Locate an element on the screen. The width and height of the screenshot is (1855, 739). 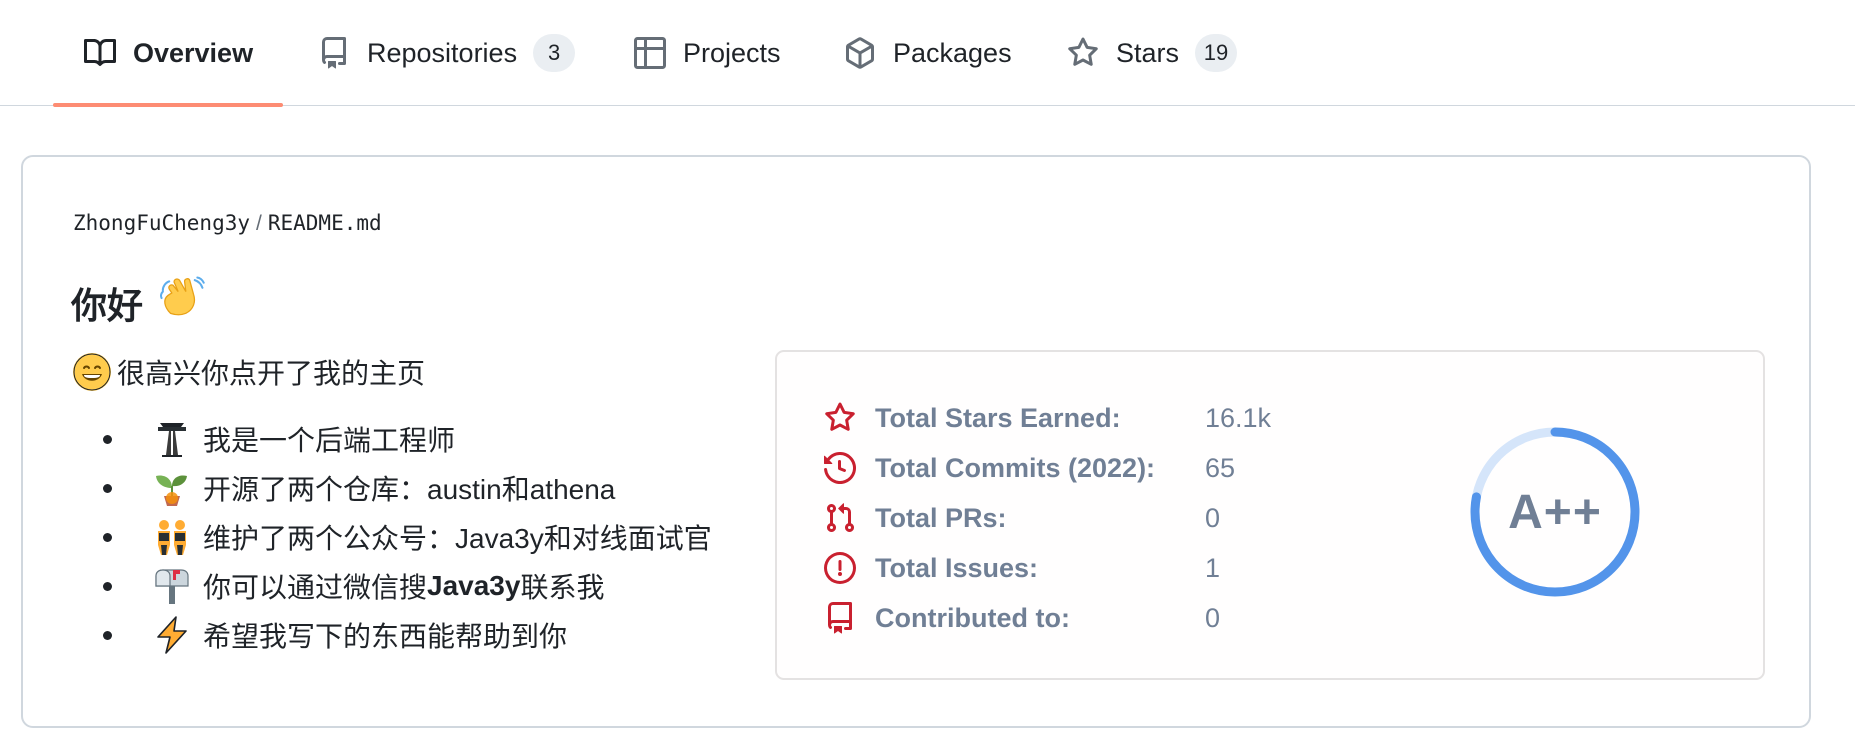
list-item: 希望我写下的东西能帮助到你 is located at coordinates (392, 634).